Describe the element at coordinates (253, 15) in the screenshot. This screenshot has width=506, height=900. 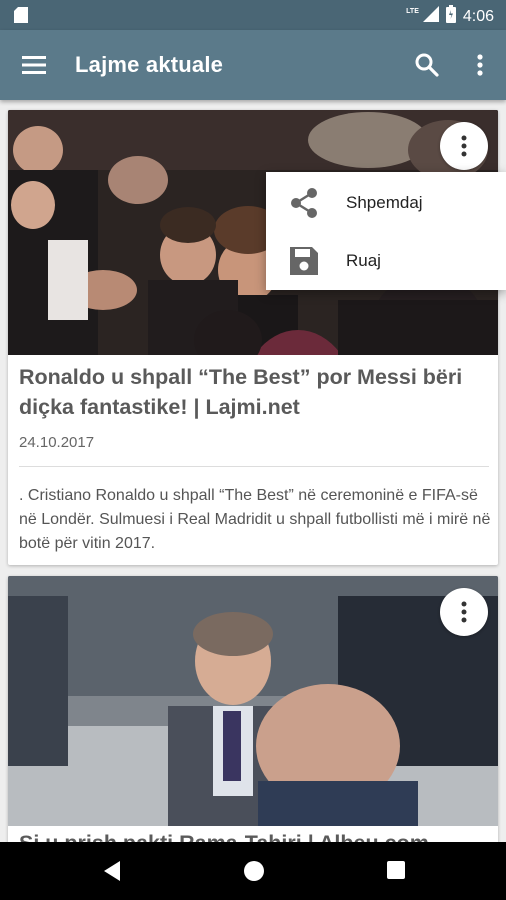
I see `status-bar: LTE 4:06` at that location.